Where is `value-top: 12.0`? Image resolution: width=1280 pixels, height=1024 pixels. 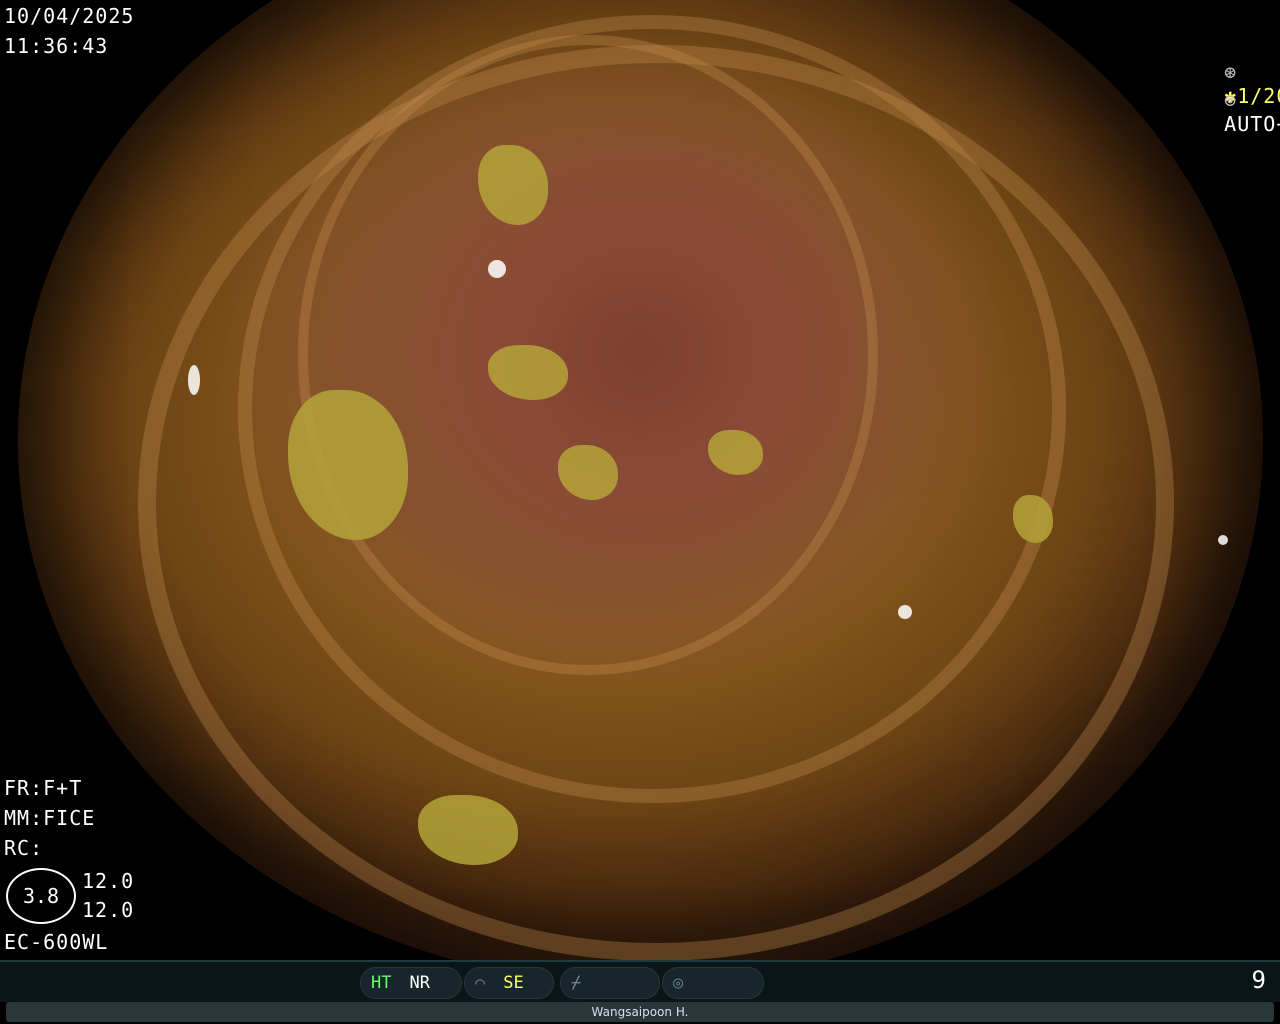
value-top: 12.0 is located at coordinates (108, 881).